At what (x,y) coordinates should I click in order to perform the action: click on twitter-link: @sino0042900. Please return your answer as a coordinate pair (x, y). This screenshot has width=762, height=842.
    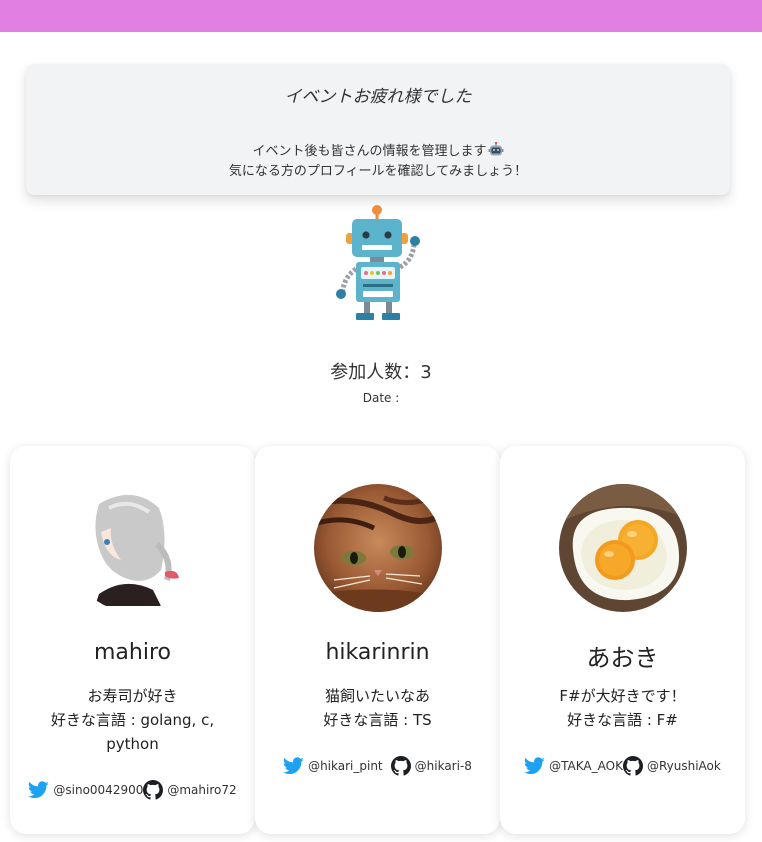
    Looking at the image, I should click on (85, 790).